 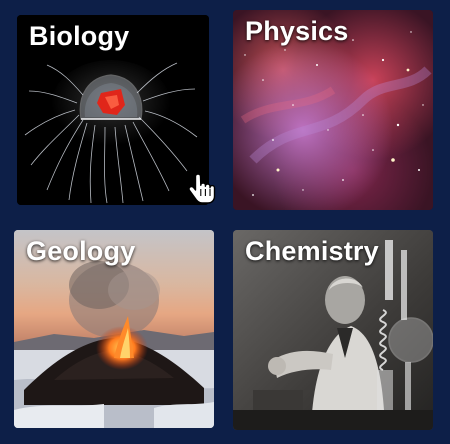 What do you see at coordinates (79, 36) in the screenshot?
I see `tile-label-biology: Biology` at bounding box center [79, 36].